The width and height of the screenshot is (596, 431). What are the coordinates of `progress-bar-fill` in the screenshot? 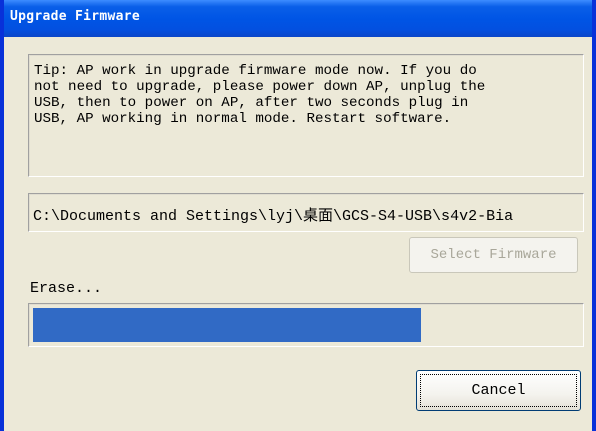 It's located at (227, 325).